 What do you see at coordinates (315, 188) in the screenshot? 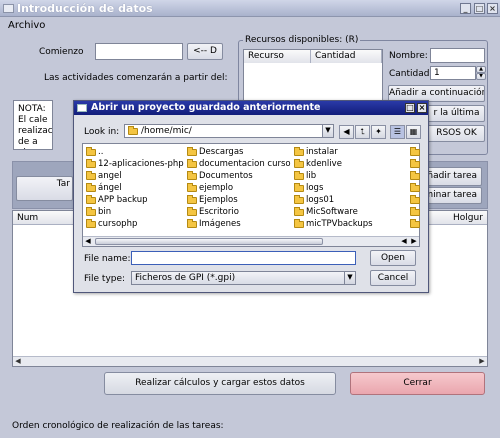
I see `file-name-text: logs` at bounding box center [315, 188].